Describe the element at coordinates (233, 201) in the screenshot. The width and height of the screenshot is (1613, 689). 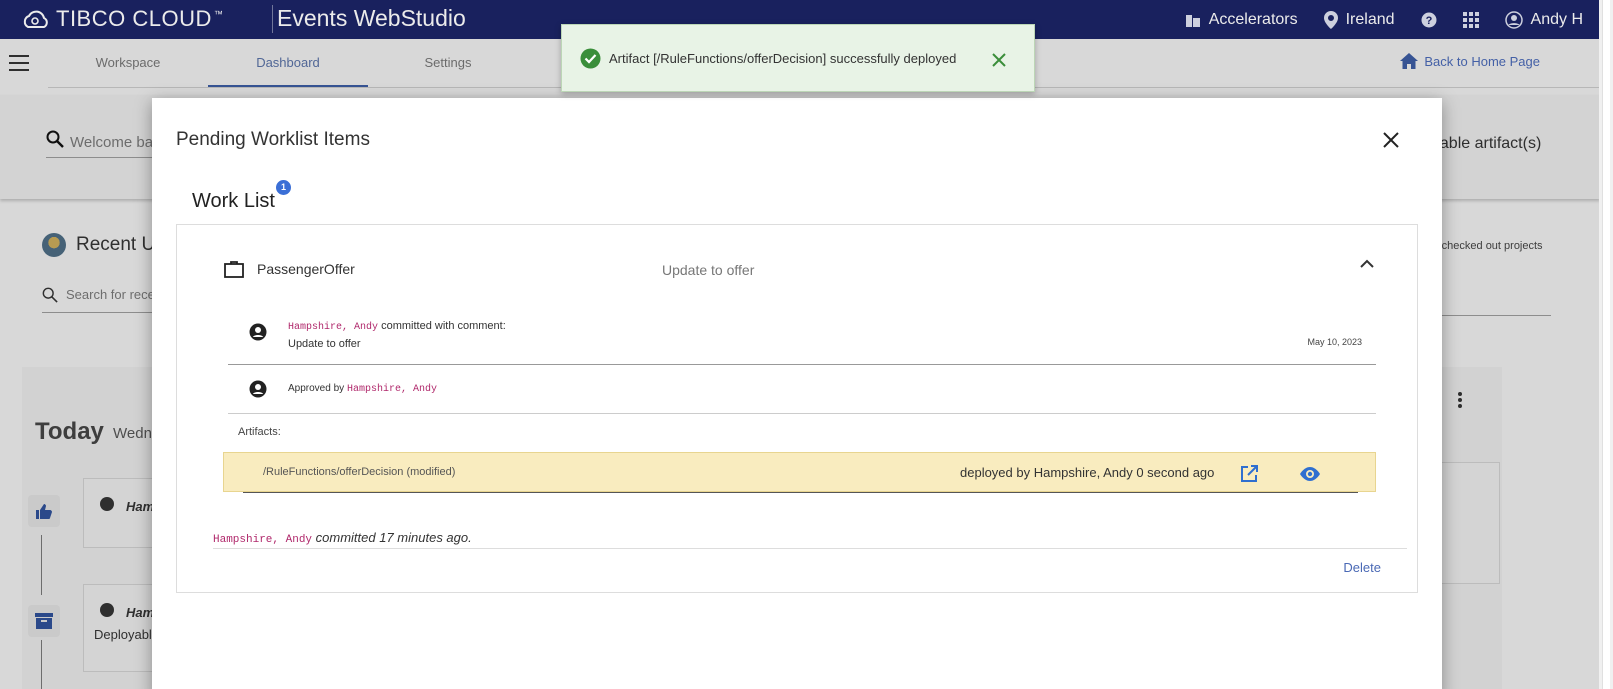
I see `worklist-heading: Work List` at that location.